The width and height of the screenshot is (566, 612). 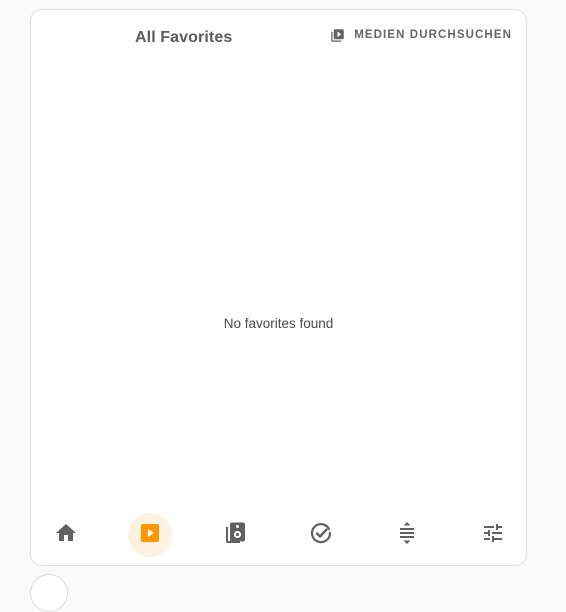 I want to click on home-icon, so click(x=66, y=535).